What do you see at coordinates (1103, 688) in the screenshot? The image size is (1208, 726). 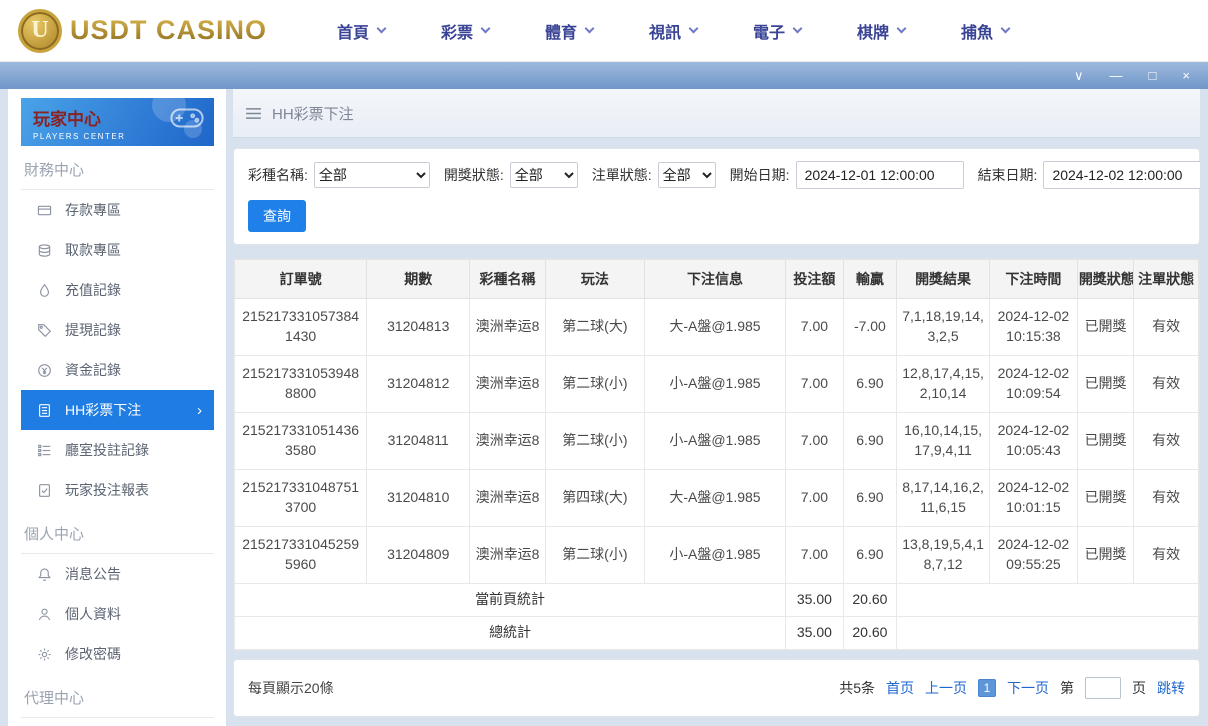 I see `jump-page-input` at bounding box center [1103, 688].